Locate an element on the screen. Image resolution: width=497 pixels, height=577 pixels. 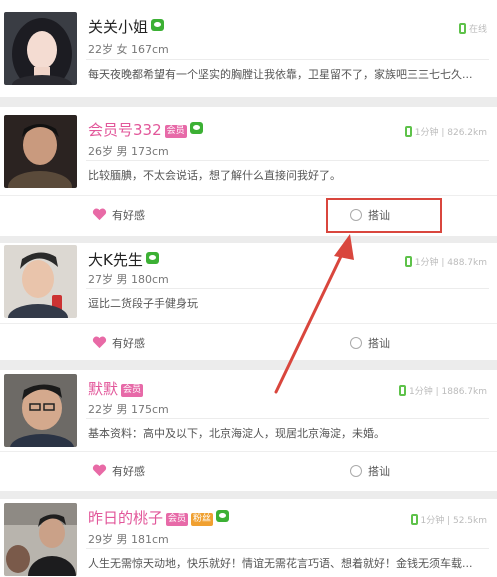
fans-badge: 粉丝 is located at coordinates (202, 519).